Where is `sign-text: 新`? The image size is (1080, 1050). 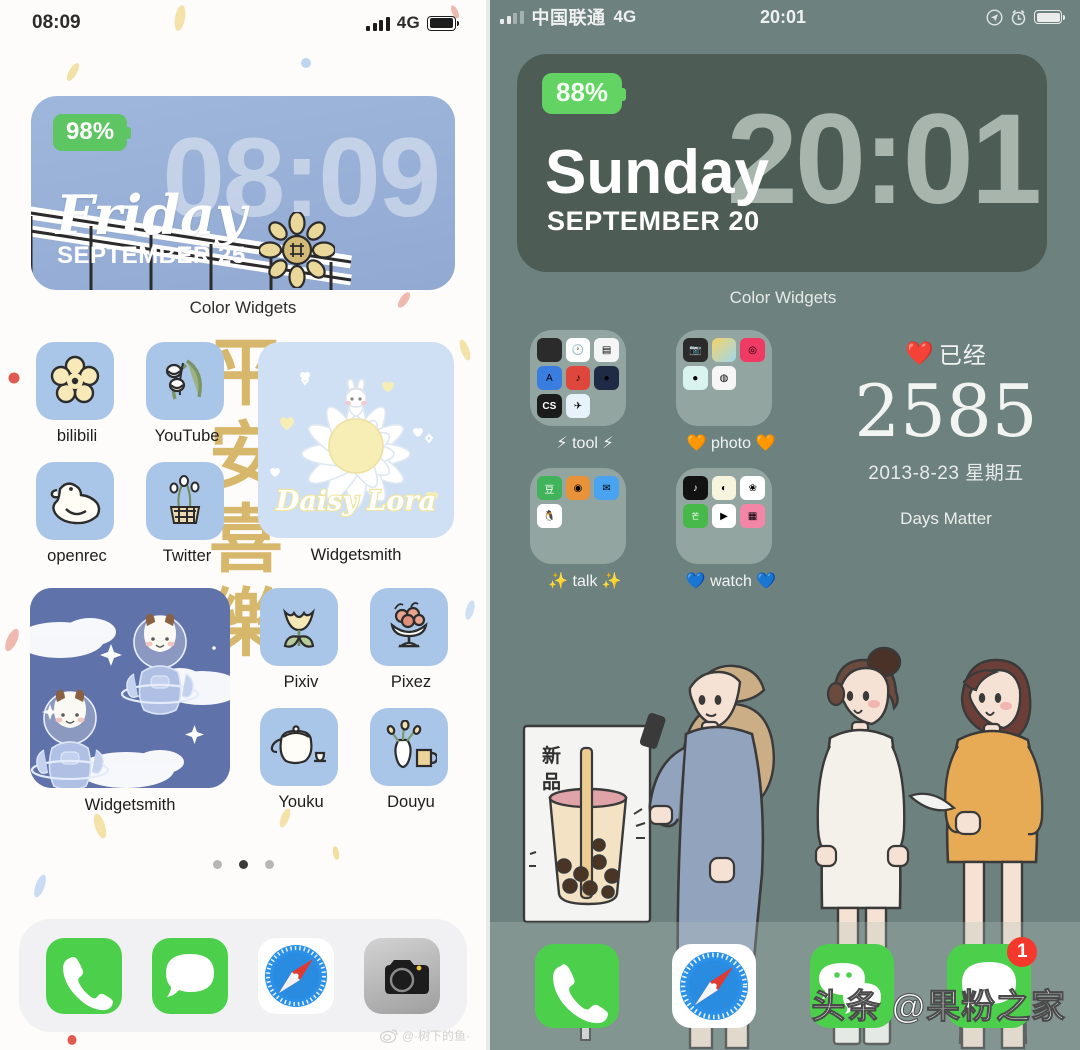 sign-text: 新 is located at coordinates (551, 755).